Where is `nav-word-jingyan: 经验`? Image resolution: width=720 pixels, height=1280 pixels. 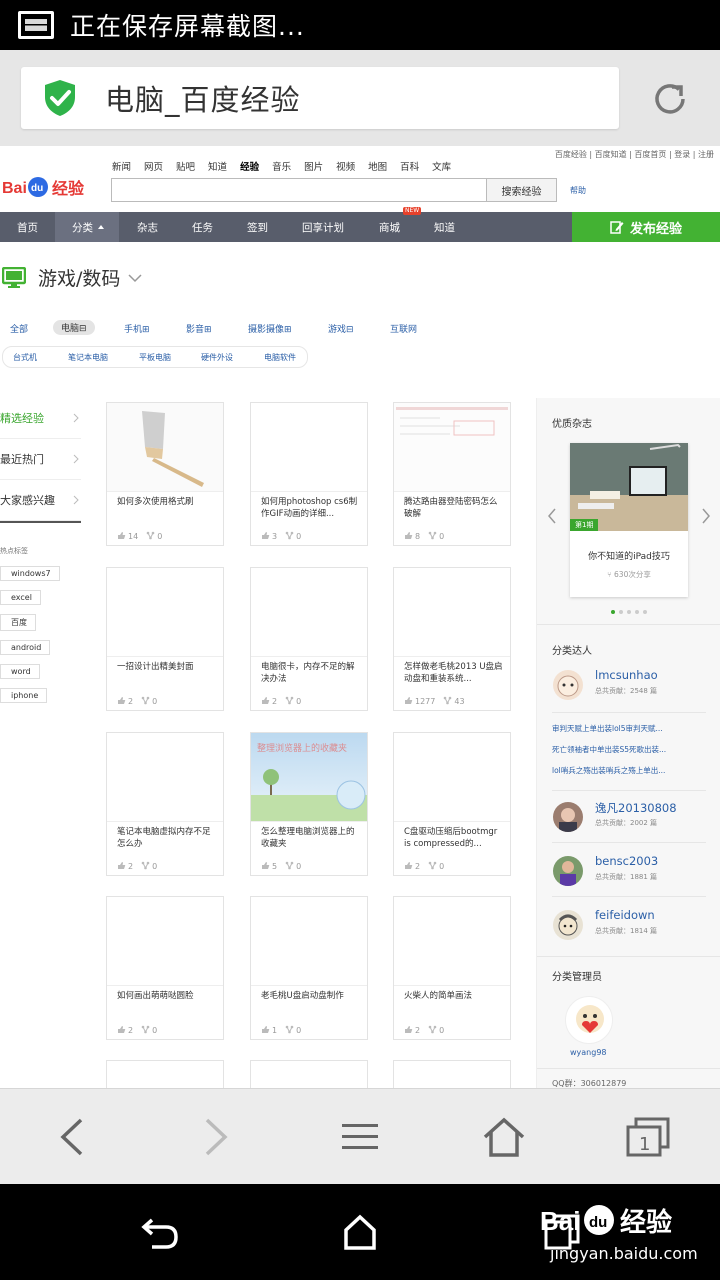
nav-word-jingyan: 经验 is located at coordinates (249, 166).